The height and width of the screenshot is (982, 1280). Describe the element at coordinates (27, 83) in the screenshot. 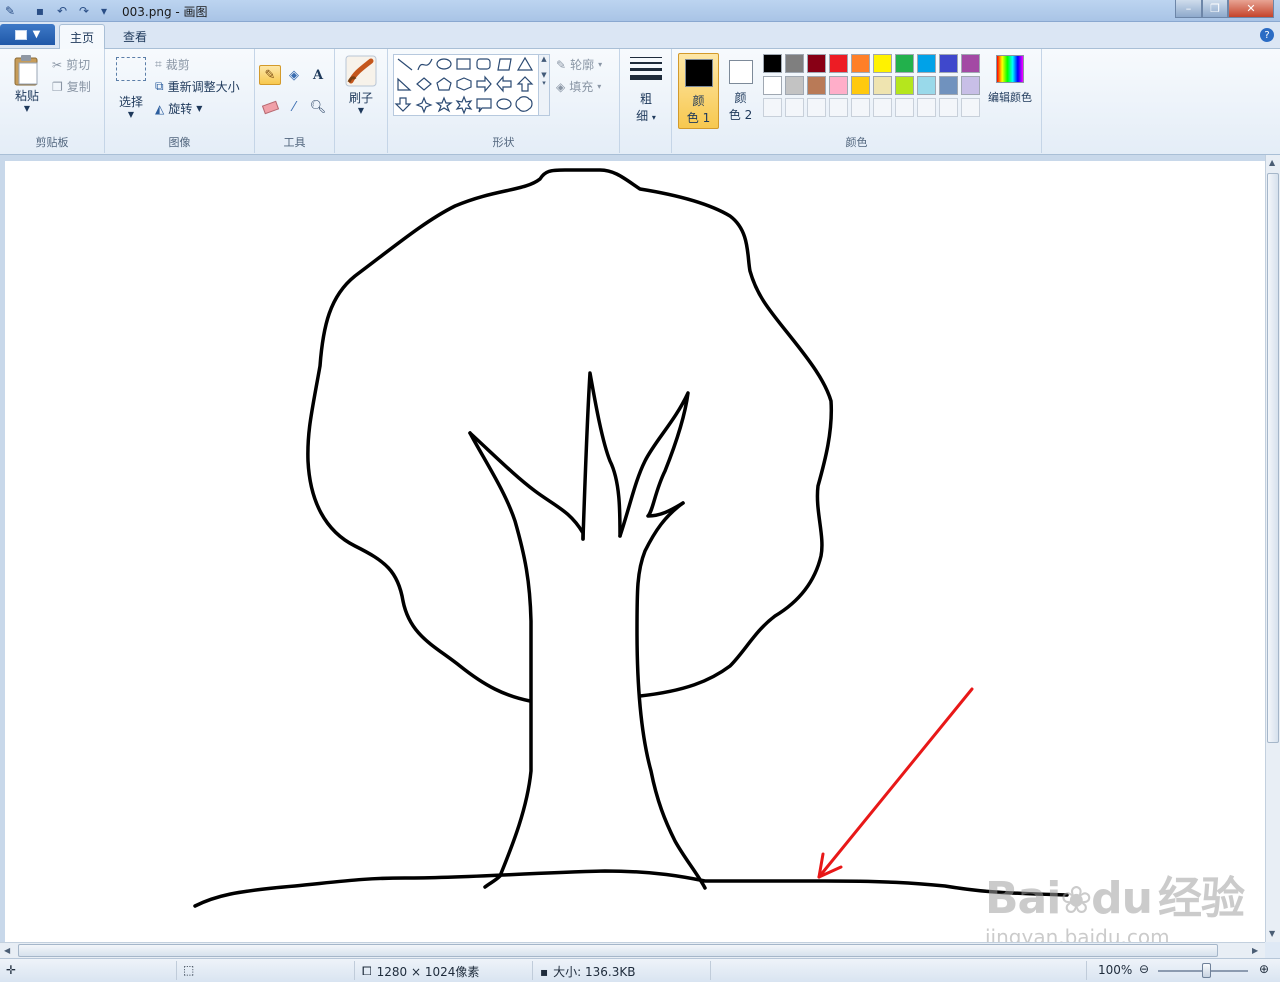

I see `paste-button: 粘贴 ▼` at that location.